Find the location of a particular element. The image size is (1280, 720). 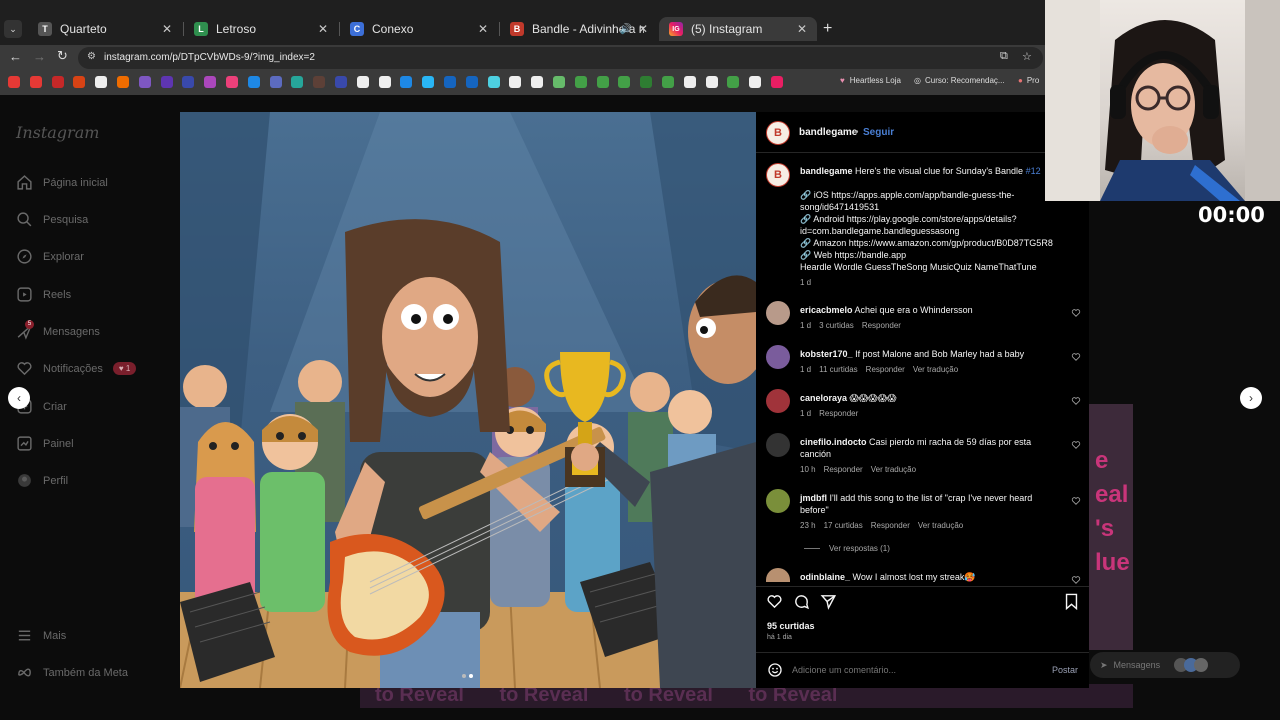

sidebar-item-reels: Reels is located at coordinates (43, 294).